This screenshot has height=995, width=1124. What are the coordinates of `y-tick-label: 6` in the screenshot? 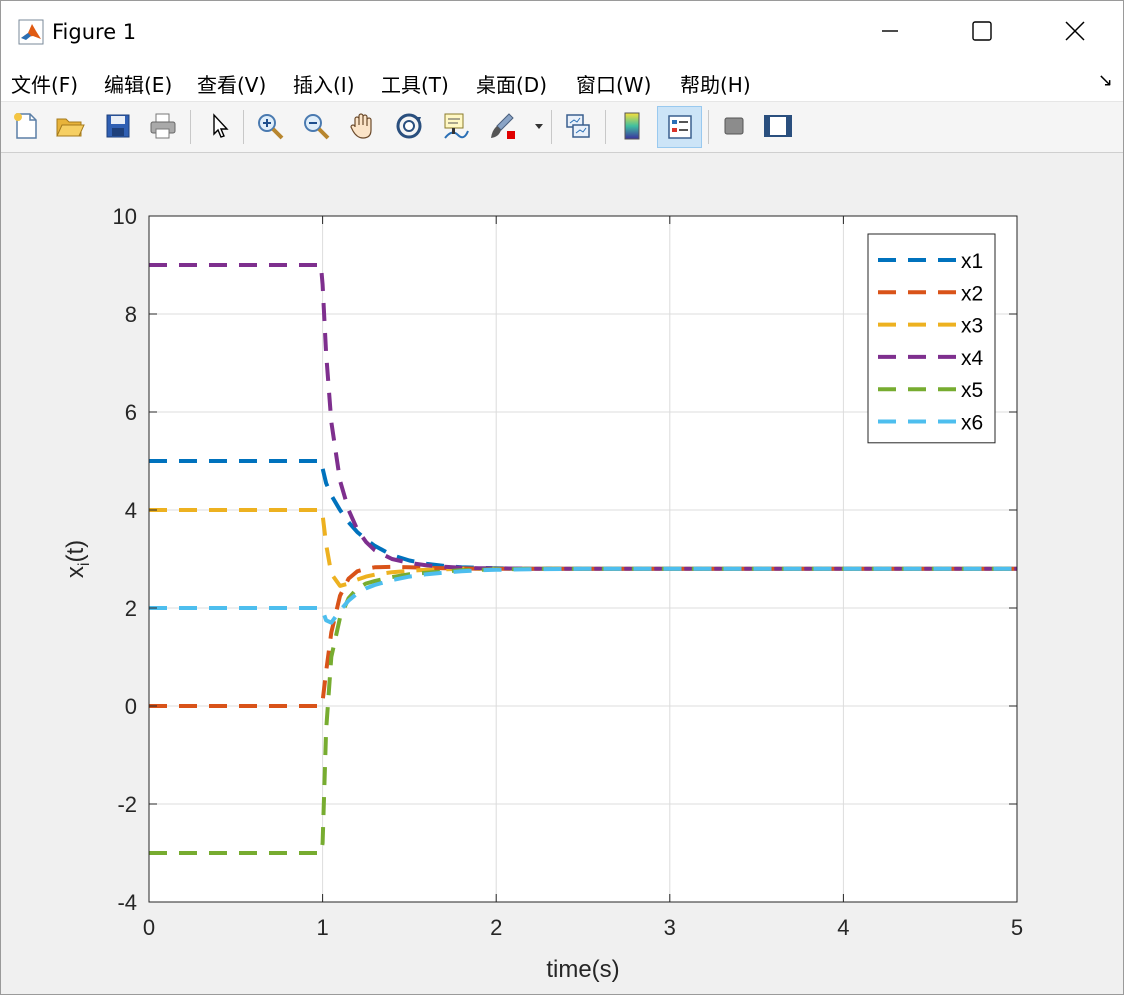 It's located at (131, 412).